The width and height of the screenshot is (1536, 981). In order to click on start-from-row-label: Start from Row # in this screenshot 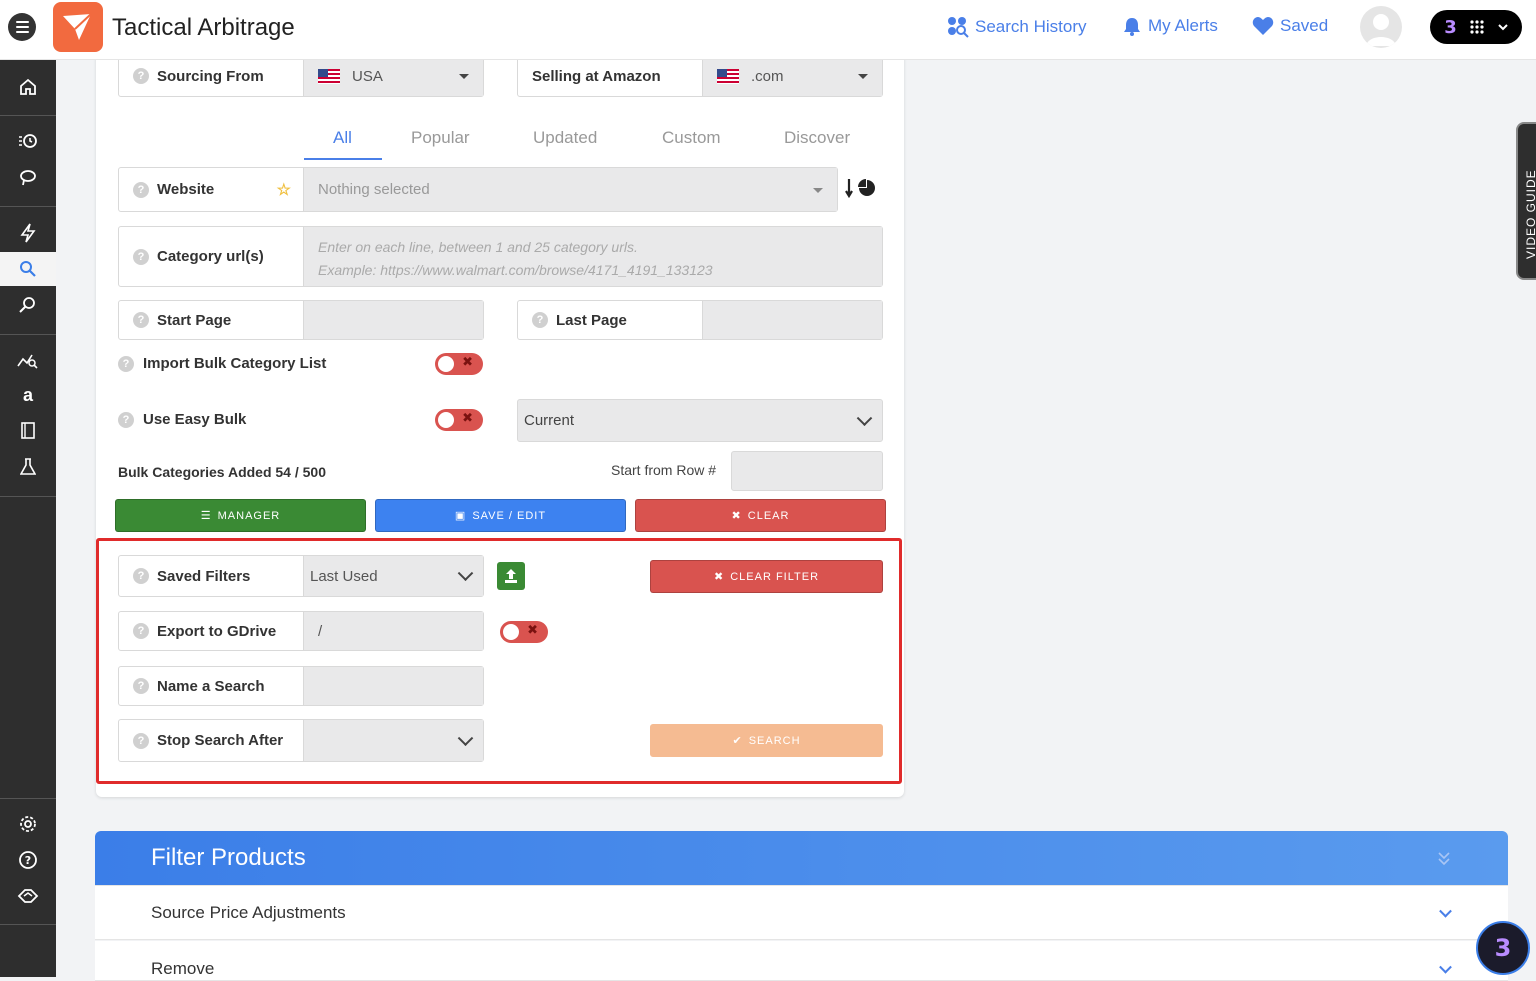, I will do `click(664, 470)`.